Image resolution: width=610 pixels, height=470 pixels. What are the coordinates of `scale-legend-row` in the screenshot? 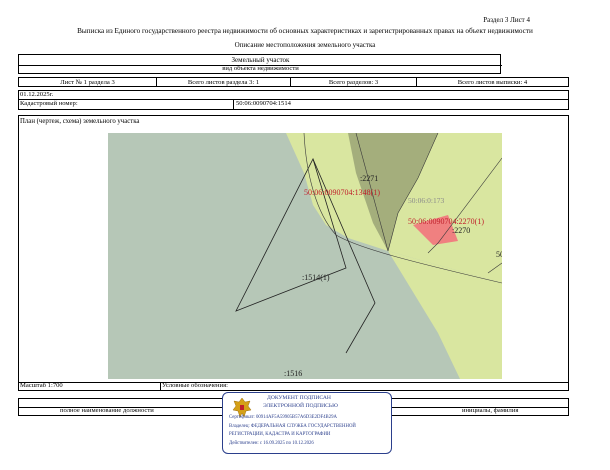 It's located at (293, 386).